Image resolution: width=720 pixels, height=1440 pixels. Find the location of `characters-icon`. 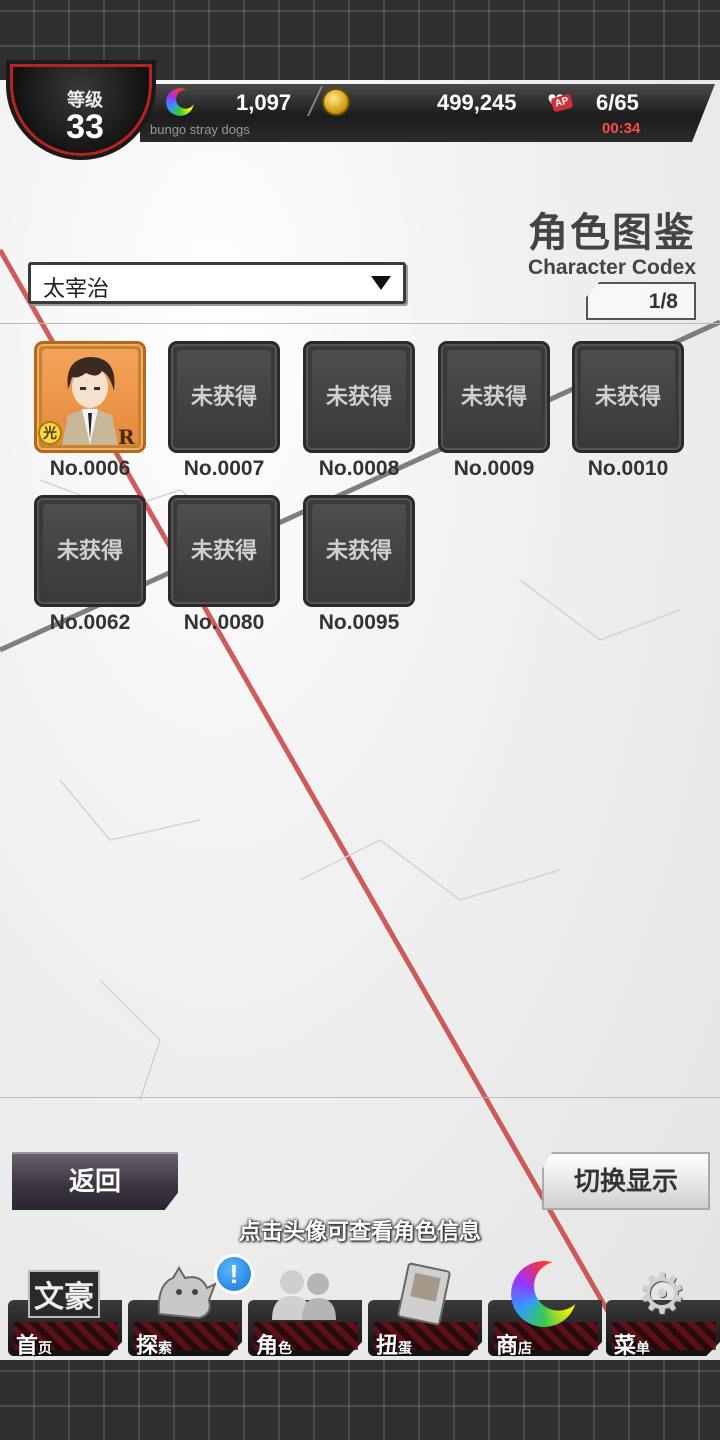

characters-icon is located at coordinates (304, 1294).